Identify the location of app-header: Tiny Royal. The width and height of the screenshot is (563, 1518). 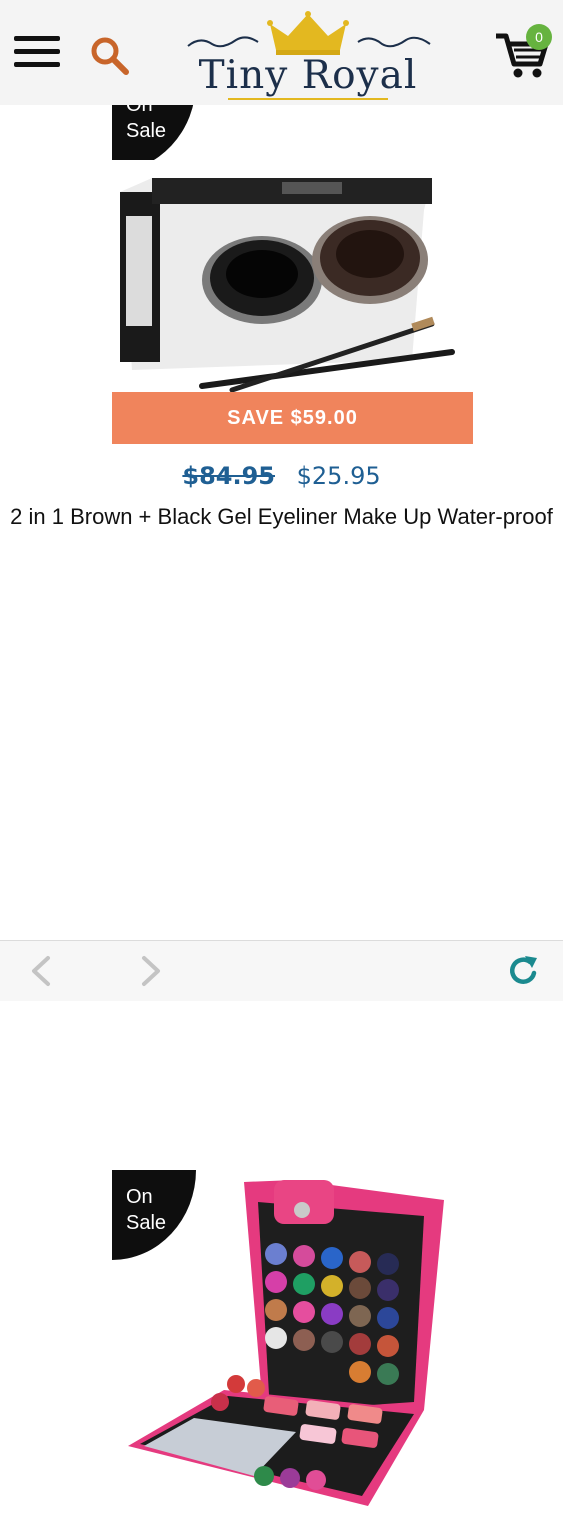
(281, 52).